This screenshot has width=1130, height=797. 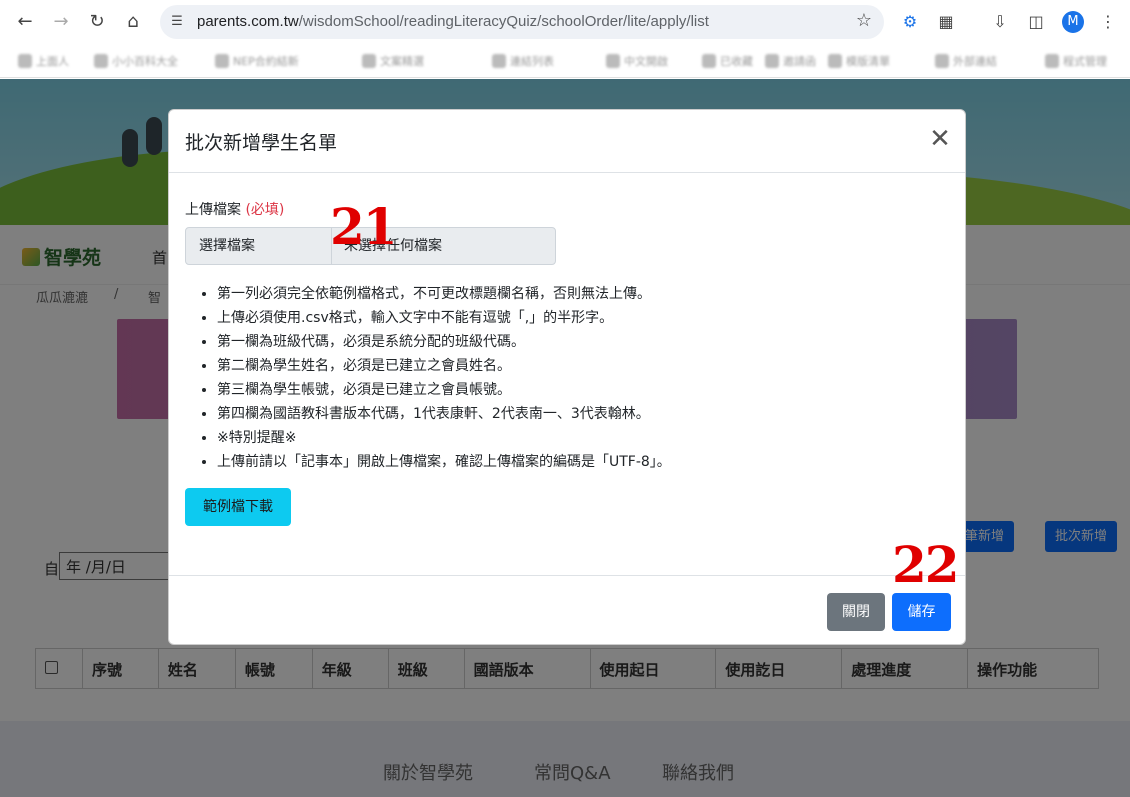 I want to click on reload-icon: ↻, so click(x=97, y=22).